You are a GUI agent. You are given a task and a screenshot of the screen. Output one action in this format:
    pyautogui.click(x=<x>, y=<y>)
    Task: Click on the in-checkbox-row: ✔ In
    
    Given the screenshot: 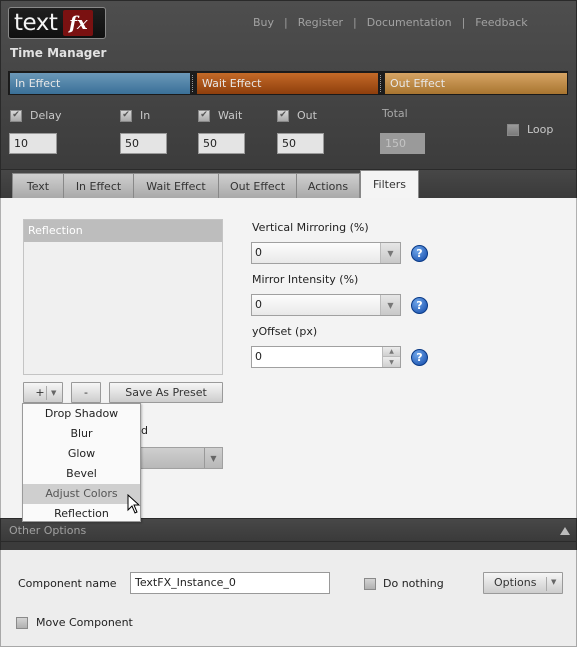 What is the action you would take?
    pyautogui.click(x=135, y=115)
    